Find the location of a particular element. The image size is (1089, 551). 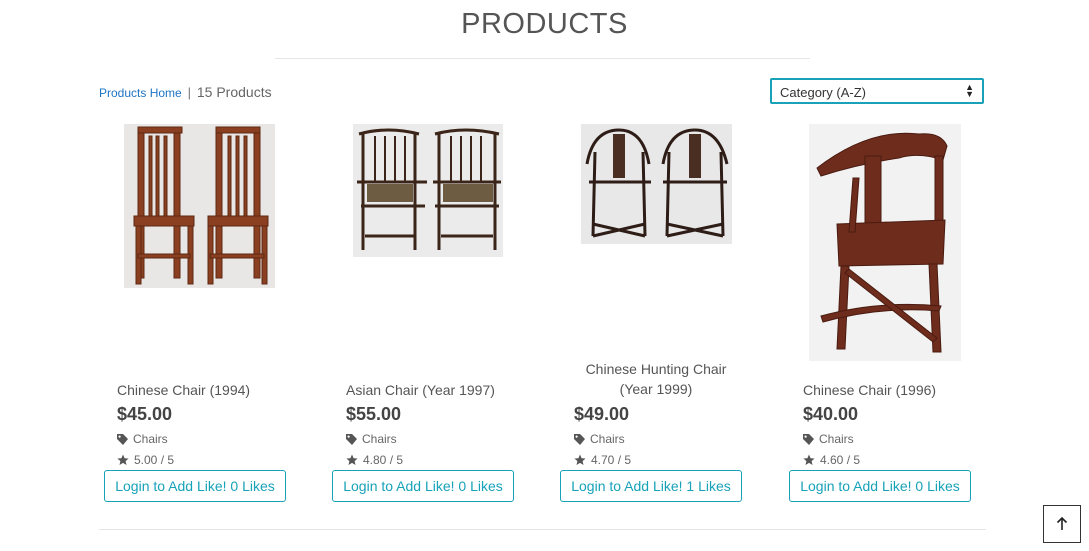

rating-label: 4.60 / 5 is located at coordinates (840, 460).